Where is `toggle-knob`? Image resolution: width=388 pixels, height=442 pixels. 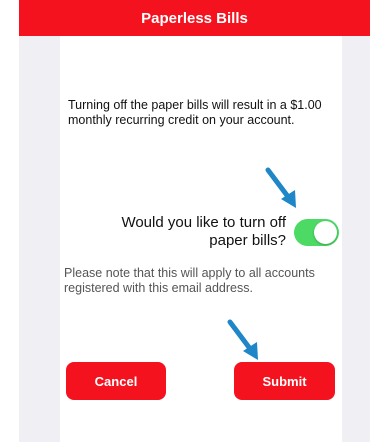 toggle-knob is located at coordinates (325, 232).